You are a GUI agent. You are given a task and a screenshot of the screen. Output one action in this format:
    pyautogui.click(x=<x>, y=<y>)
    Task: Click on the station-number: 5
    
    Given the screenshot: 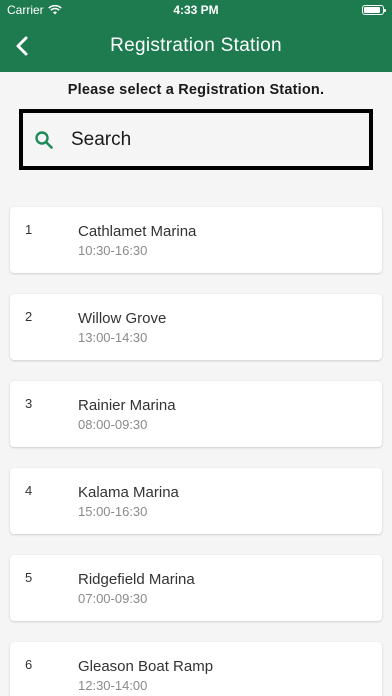 What is the action you would take?
    pyautogui.click(x=29, y=577)
    